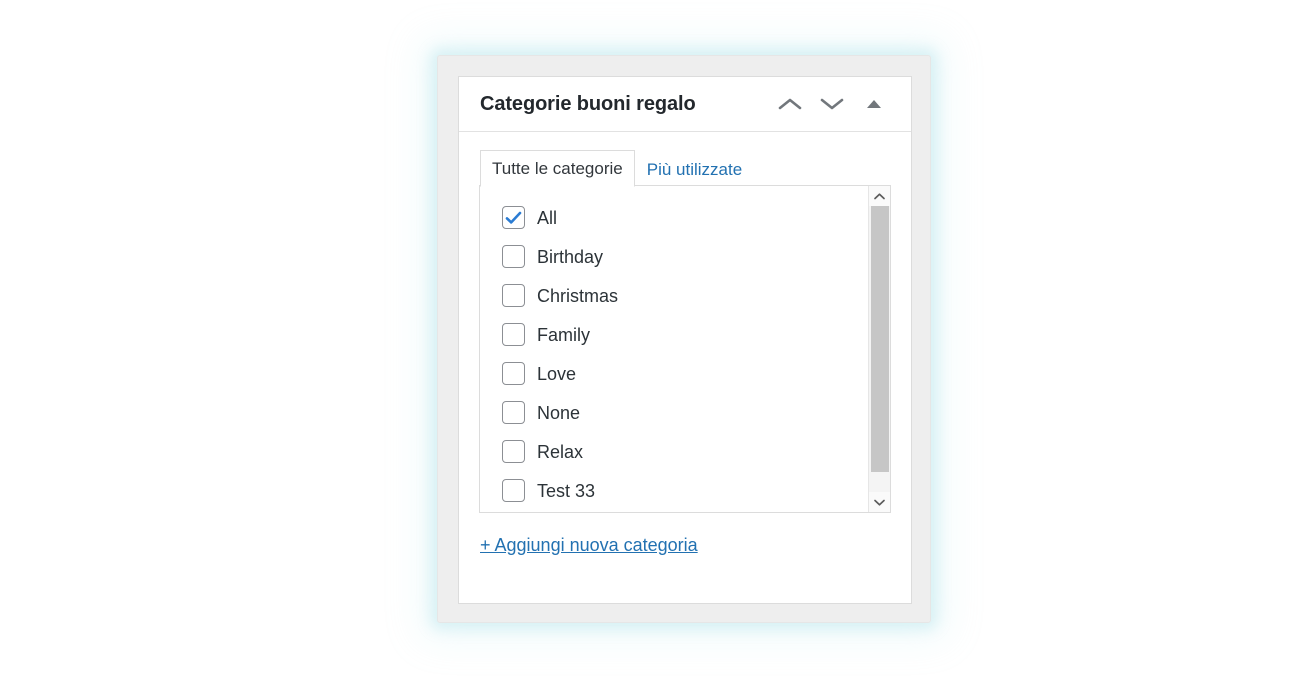  I want to click on list-item-label: Christmas, so click(578, 295).